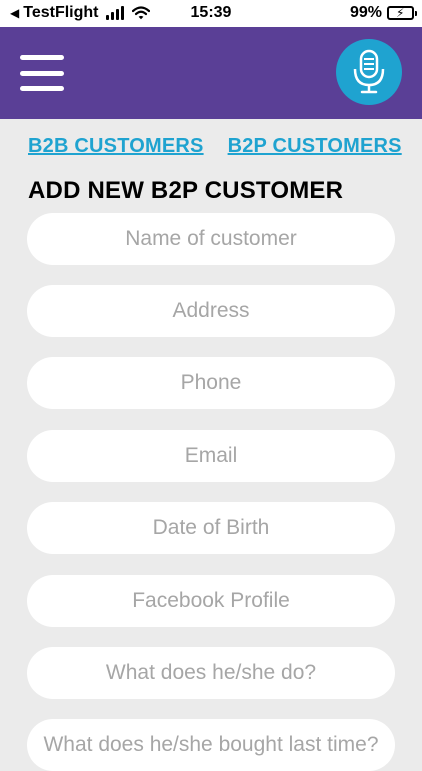  Describe the element at coordinates (383, 13) in the screenshot. I see `status-right: 99% ⚡` at that location.